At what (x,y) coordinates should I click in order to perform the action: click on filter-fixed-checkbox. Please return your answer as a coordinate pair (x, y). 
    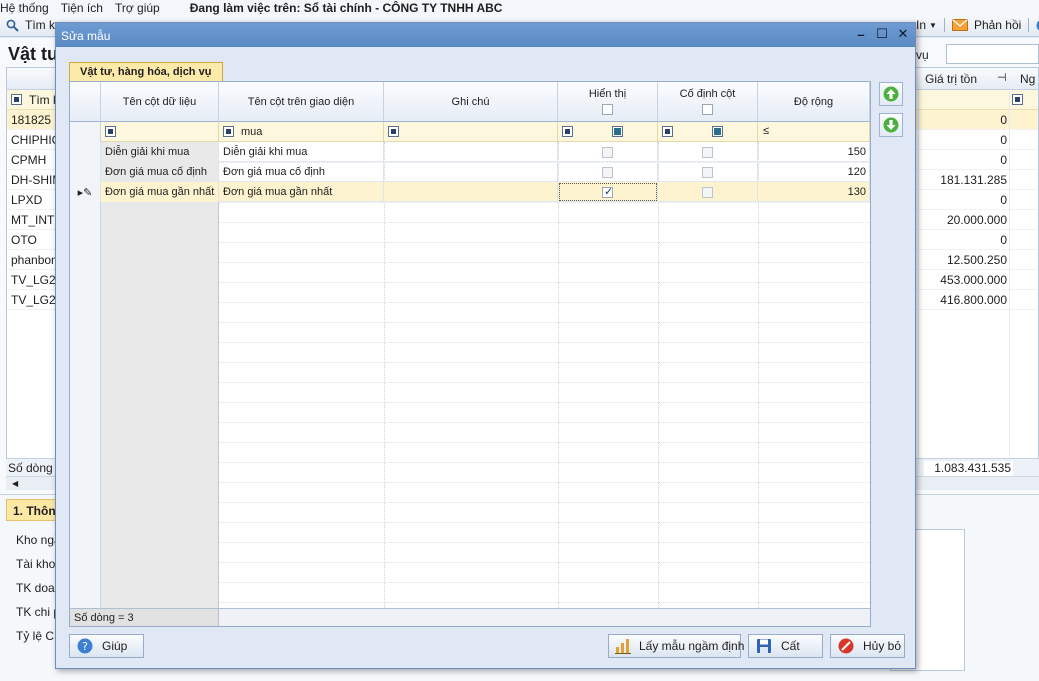
    Looking at the image, I should click on (717, 131).